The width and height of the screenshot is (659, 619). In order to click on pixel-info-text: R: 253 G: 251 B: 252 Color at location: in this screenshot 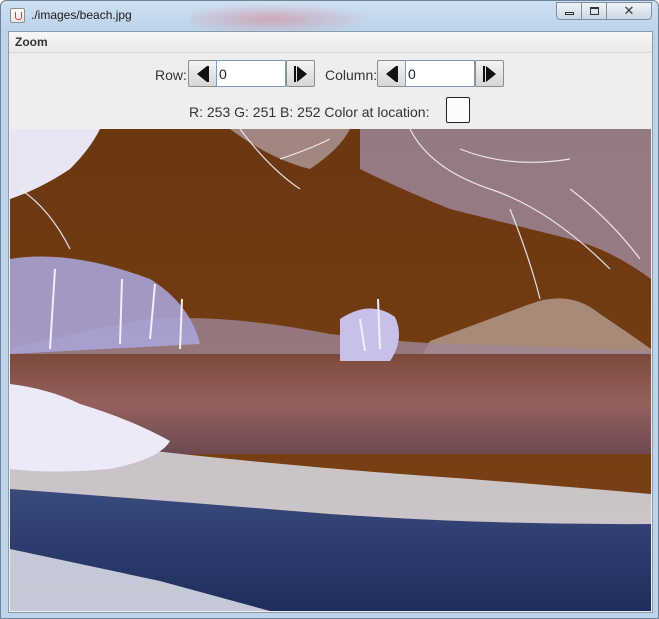, I will do `click(309, 112)`.